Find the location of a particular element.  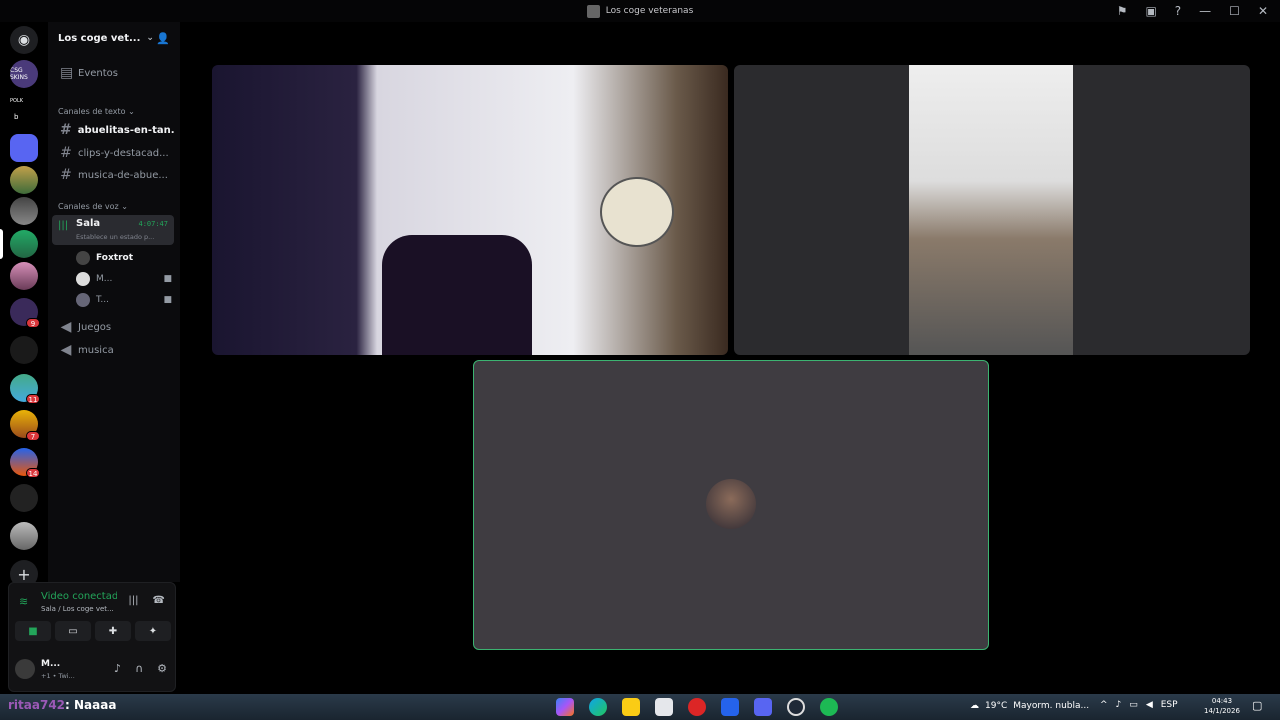

spotify-icon is located at coordinates (829, 707).